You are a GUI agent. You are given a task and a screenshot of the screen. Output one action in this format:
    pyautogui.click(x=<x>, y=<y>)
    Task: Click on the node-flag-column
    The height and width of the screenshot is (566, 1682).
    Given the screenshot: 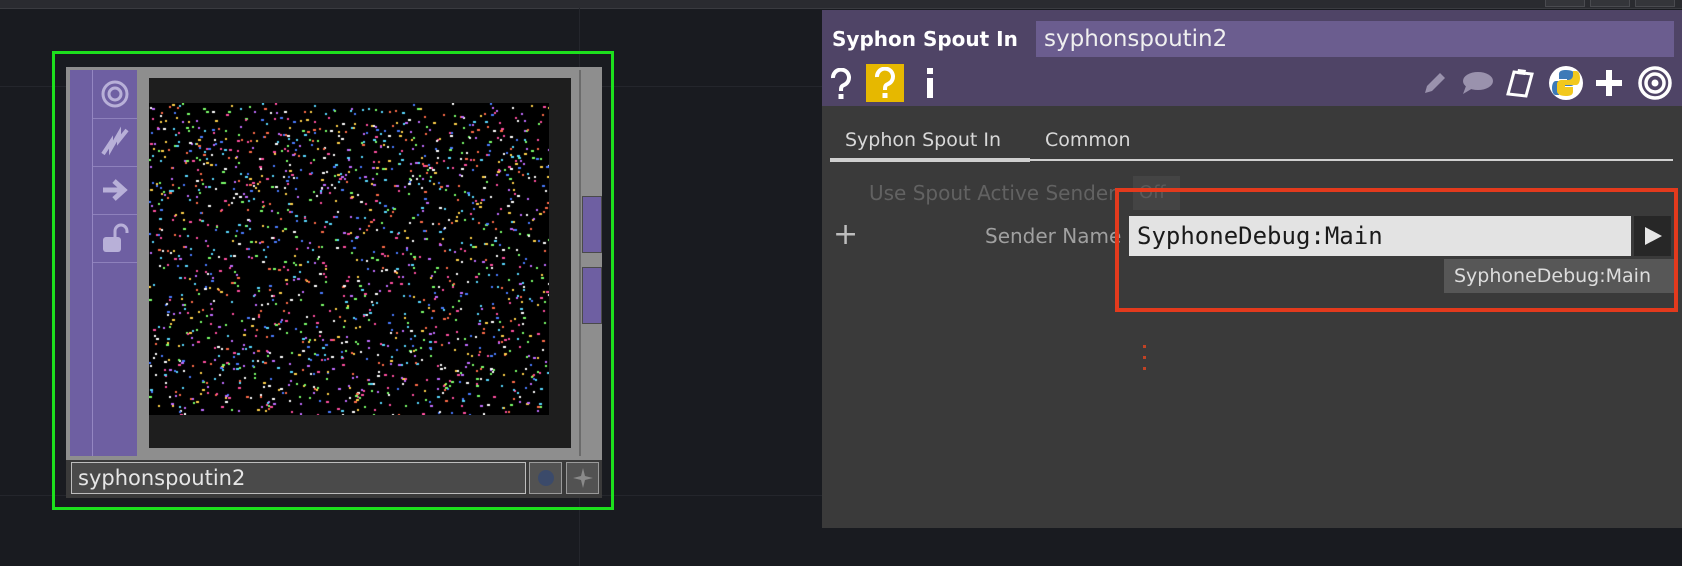 What is the action you would take?
    pyautogui.click(x=114, y=263)
    